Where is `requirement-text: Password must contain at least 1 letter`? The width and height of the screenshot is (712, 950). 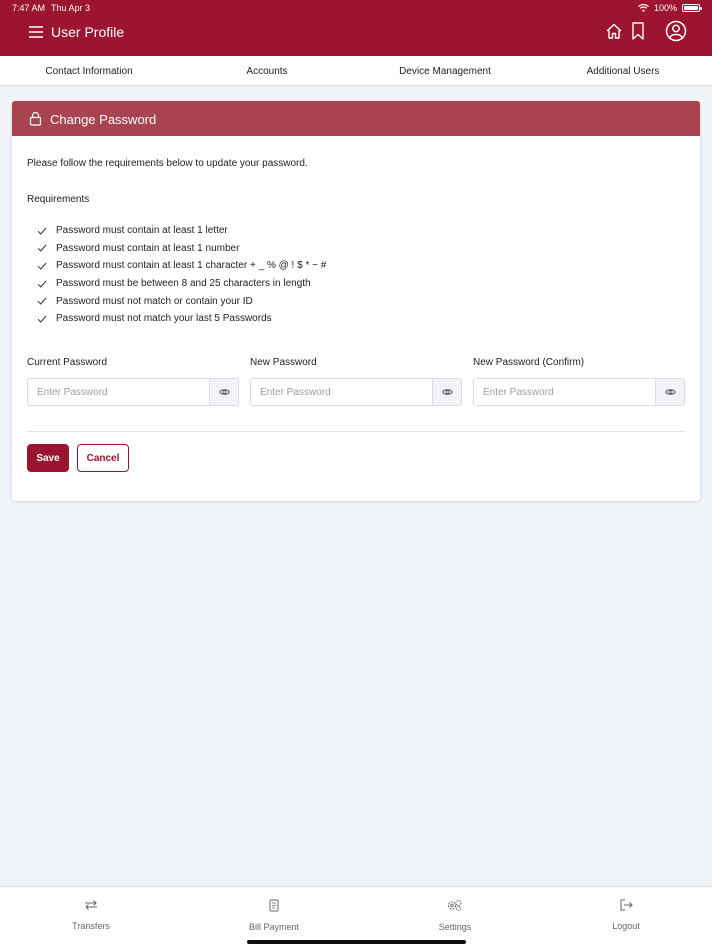
requirement-text: Password must contain at least 1 letter is located at coordinates (142, 231).